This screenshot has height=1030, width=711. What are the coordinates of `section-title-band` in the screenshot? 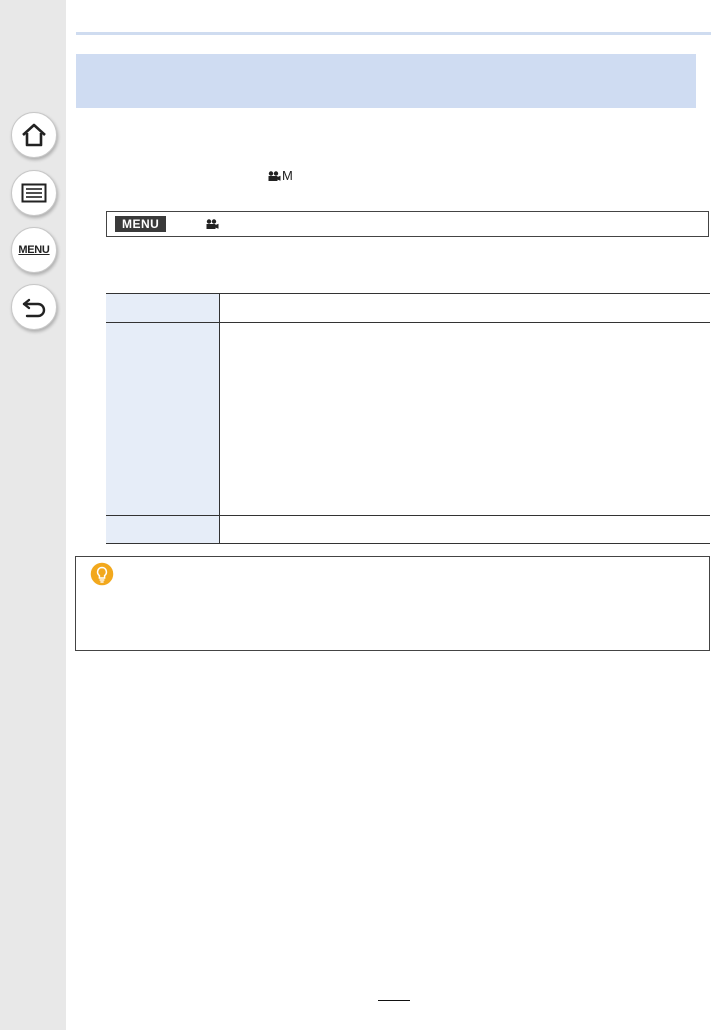 It's located at (386, 81).